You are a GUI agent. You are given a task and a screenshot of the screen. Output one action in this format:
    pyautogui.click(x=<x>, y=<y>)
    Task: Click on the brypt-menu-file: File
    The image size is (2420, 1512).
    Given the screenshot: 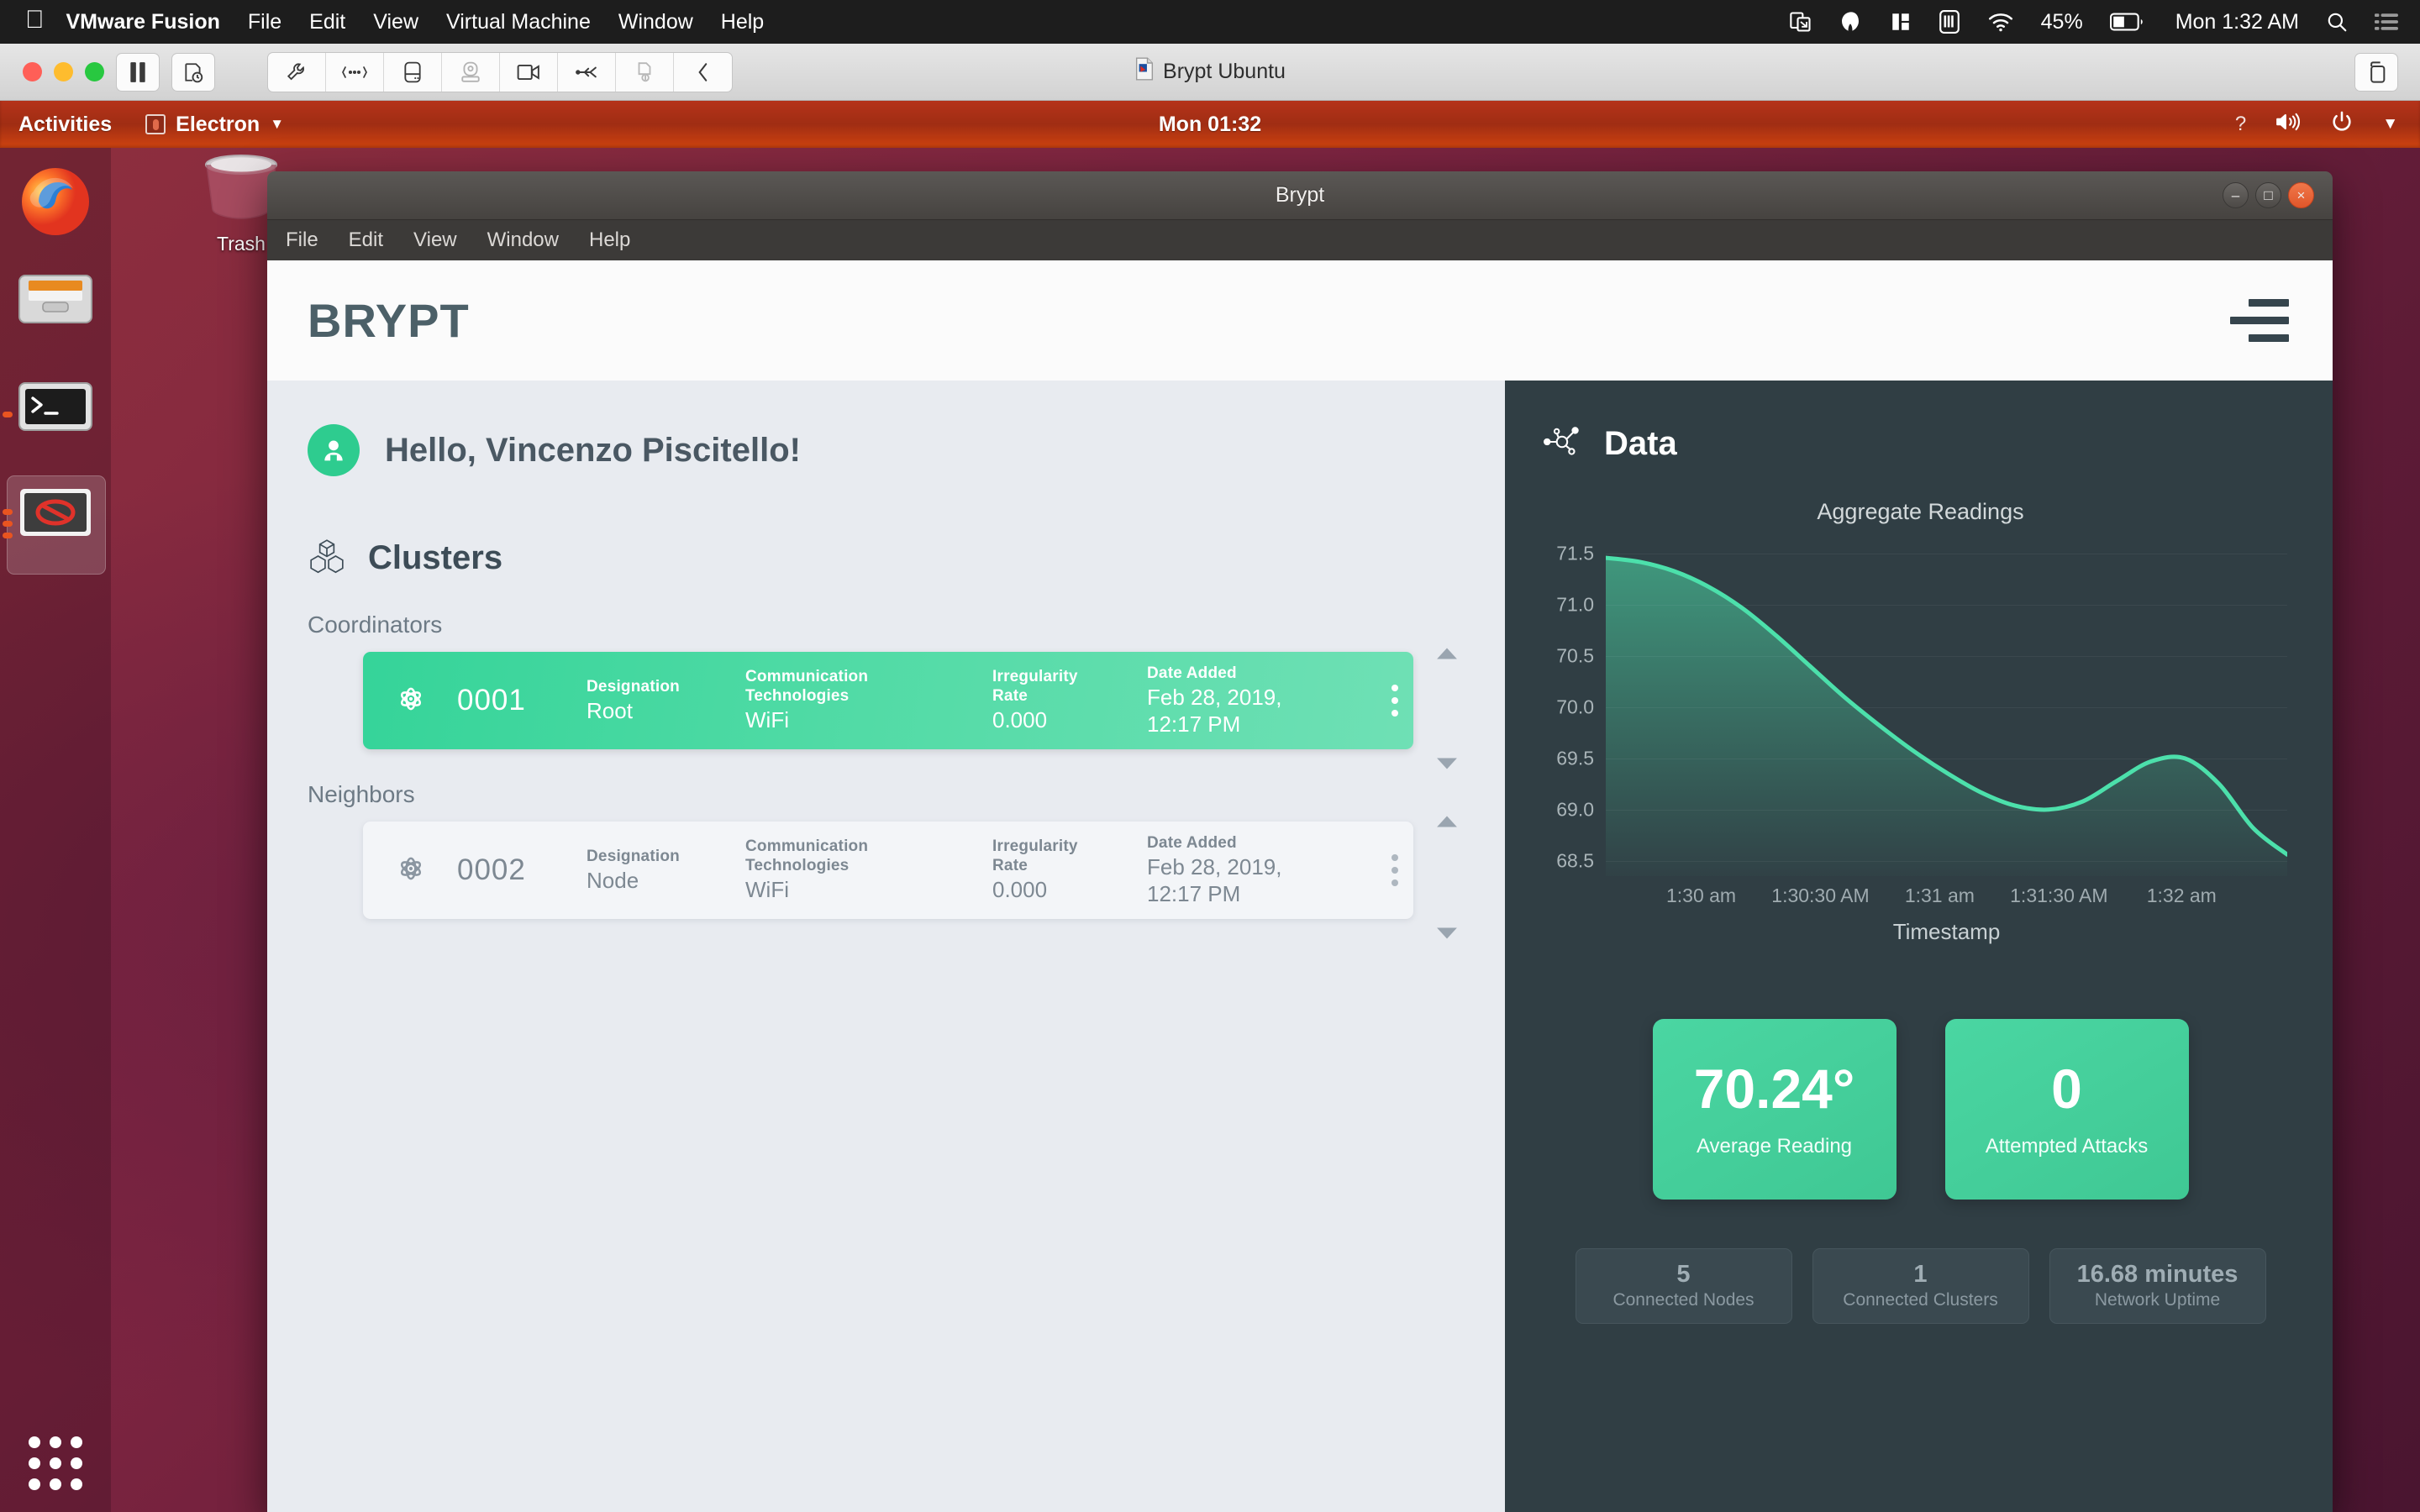 What is the action you would take?
    pyautogui.click(x=302, y=240)
    